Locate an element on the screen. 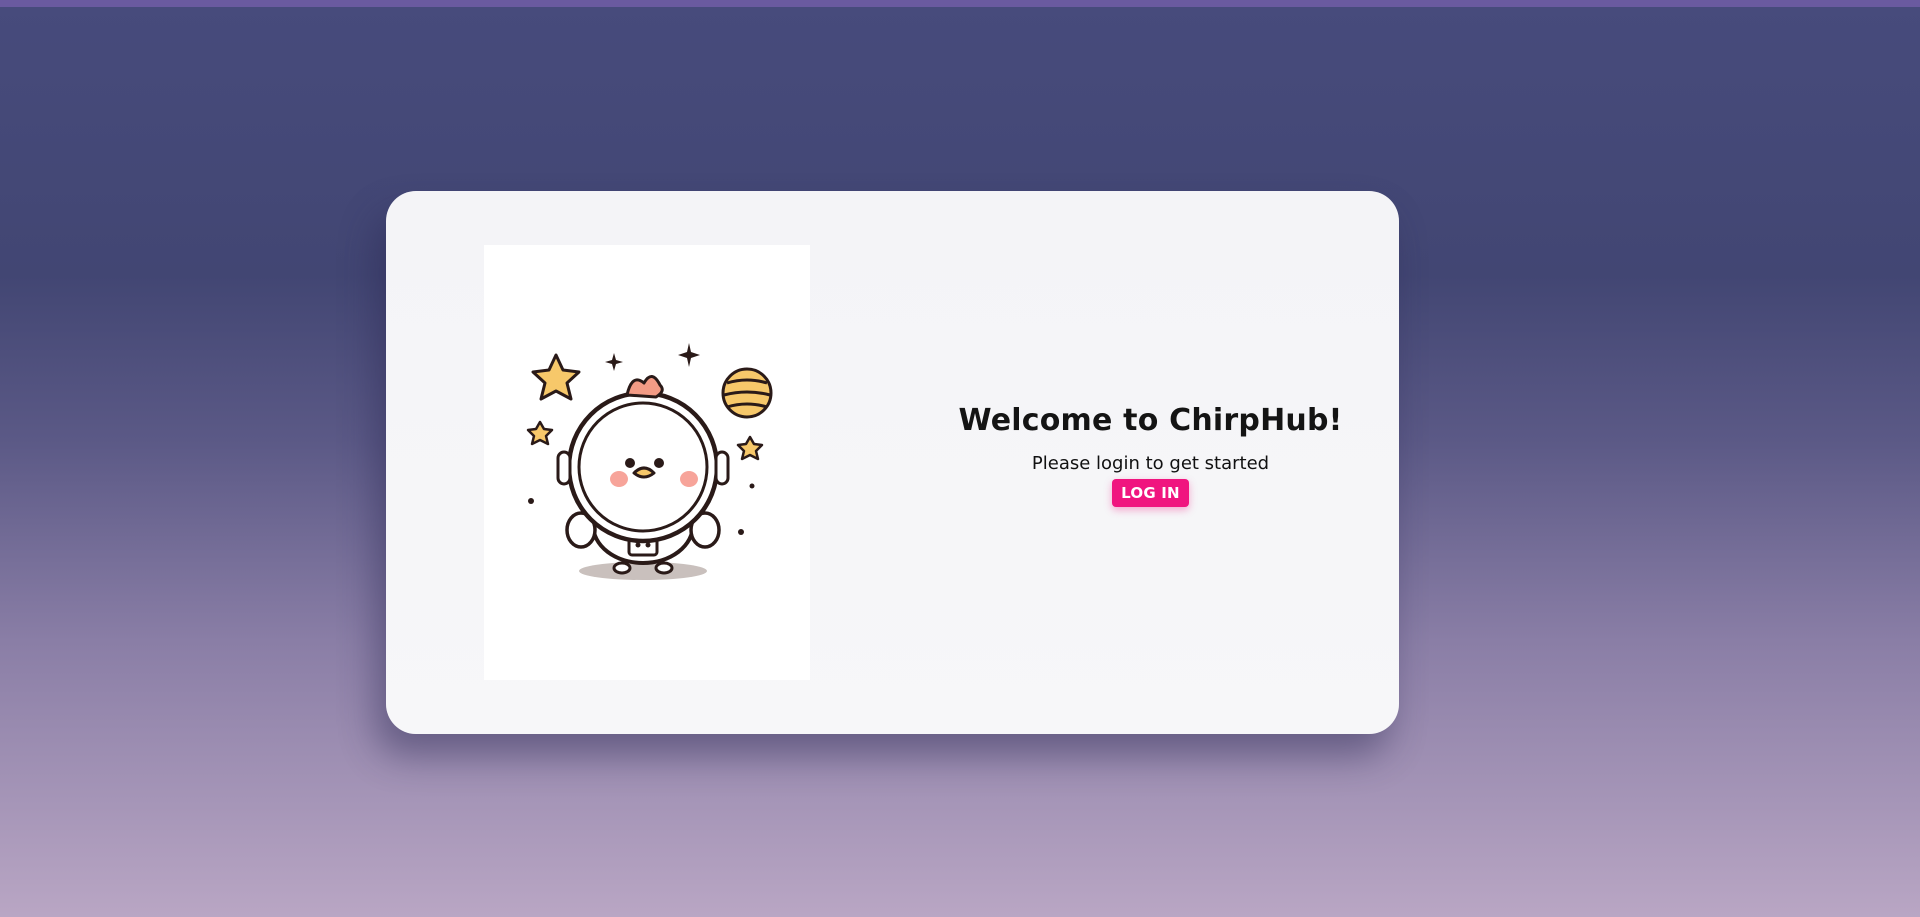  comb-shape is located at coordinates (644, 387).